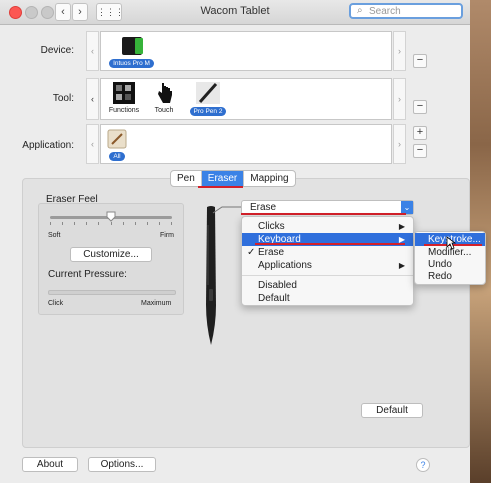 This screenshot has width=491, height=483. I want to click on remove-device-button: −, so click(420, 61).